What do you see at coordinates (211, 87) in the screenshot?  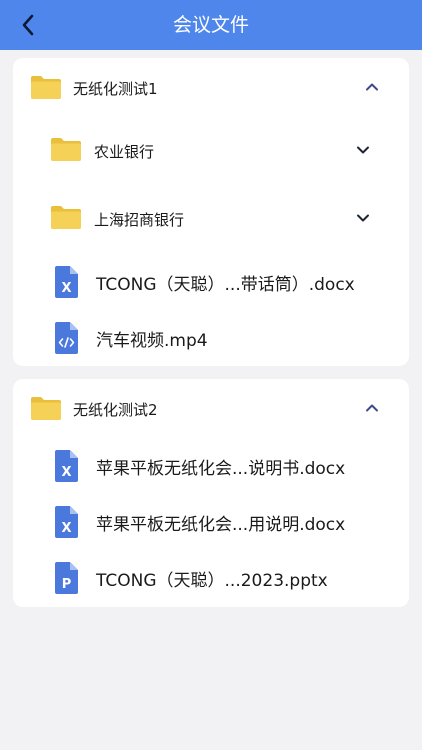 I see `group-header-1: 无纸化测试1` at bounding box center [211, 87].